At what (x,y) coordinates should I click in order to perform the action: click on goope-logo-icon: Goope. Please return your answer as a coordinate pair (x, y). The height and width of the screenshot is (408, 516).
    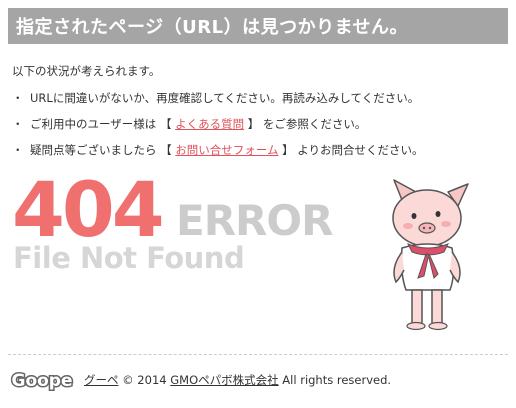
    Looking at the image, I should click on (42, 380).